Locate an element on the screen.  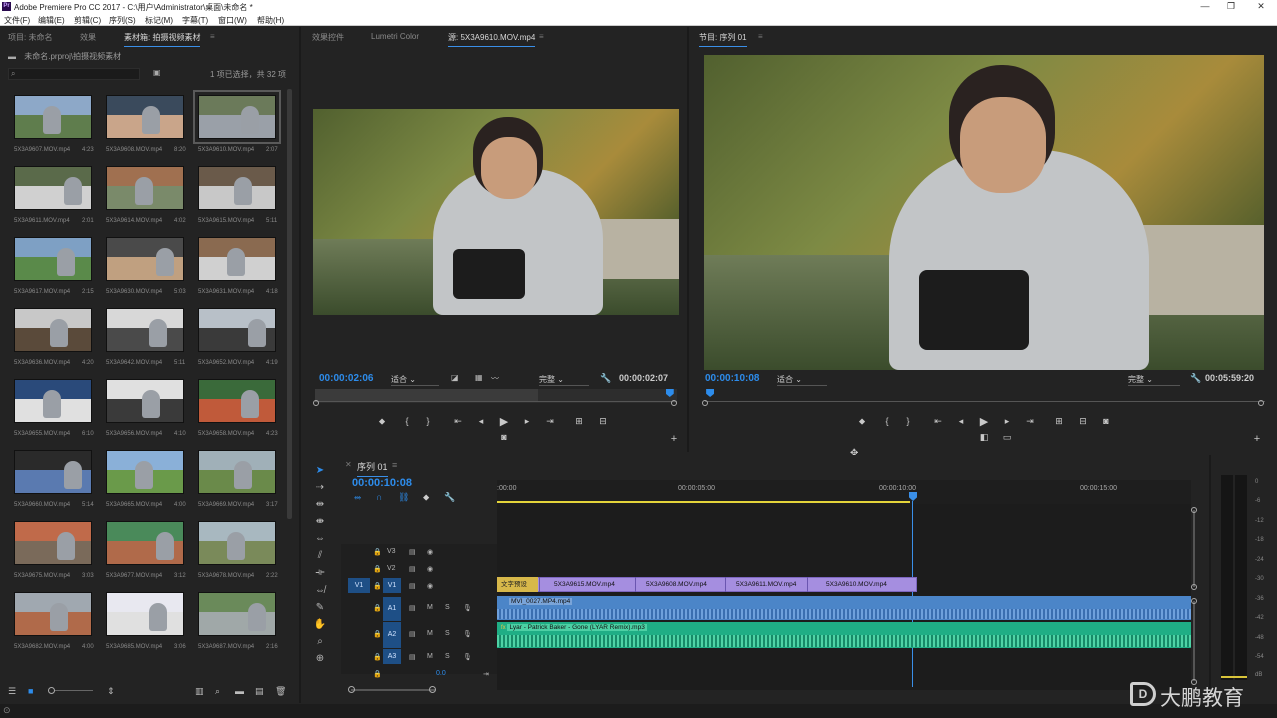
a3-mute: M is located at coordinates (430, 656).